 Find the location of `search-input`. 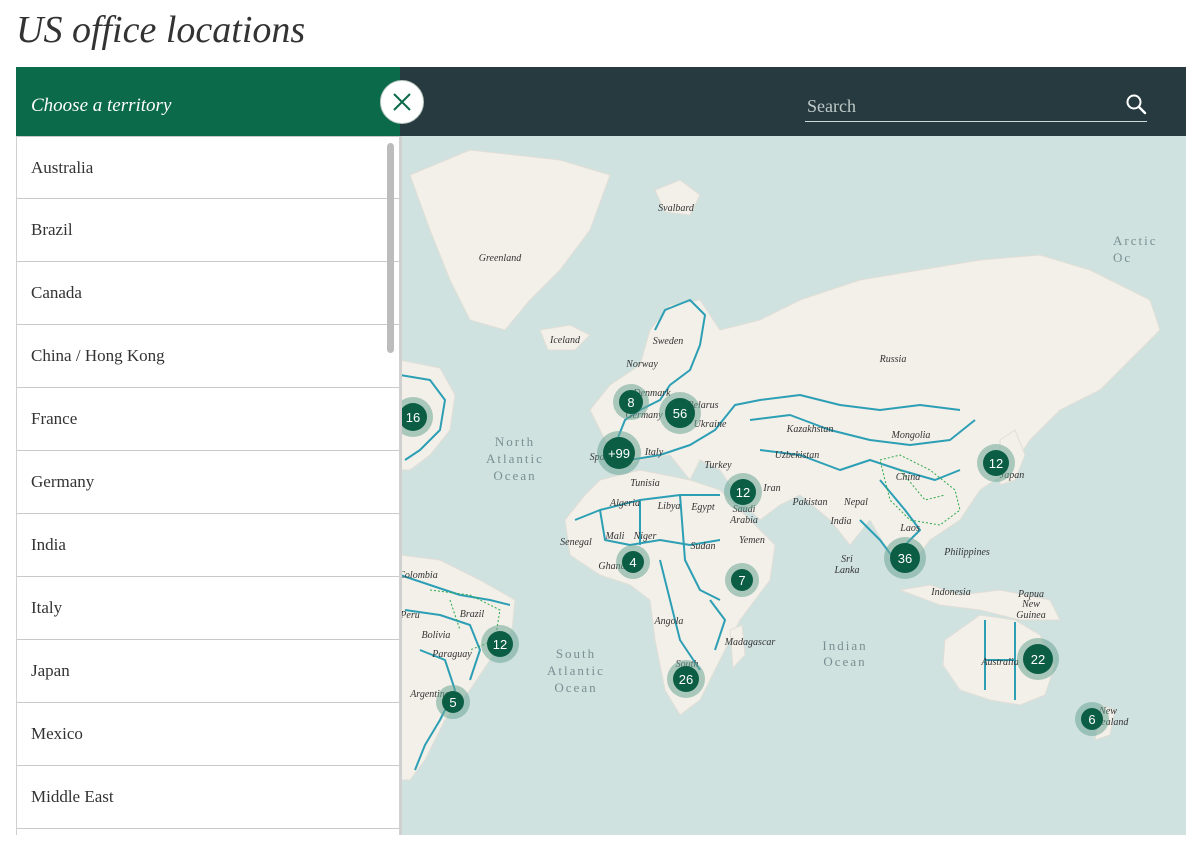

search-input is located at coordinates (976, 106).